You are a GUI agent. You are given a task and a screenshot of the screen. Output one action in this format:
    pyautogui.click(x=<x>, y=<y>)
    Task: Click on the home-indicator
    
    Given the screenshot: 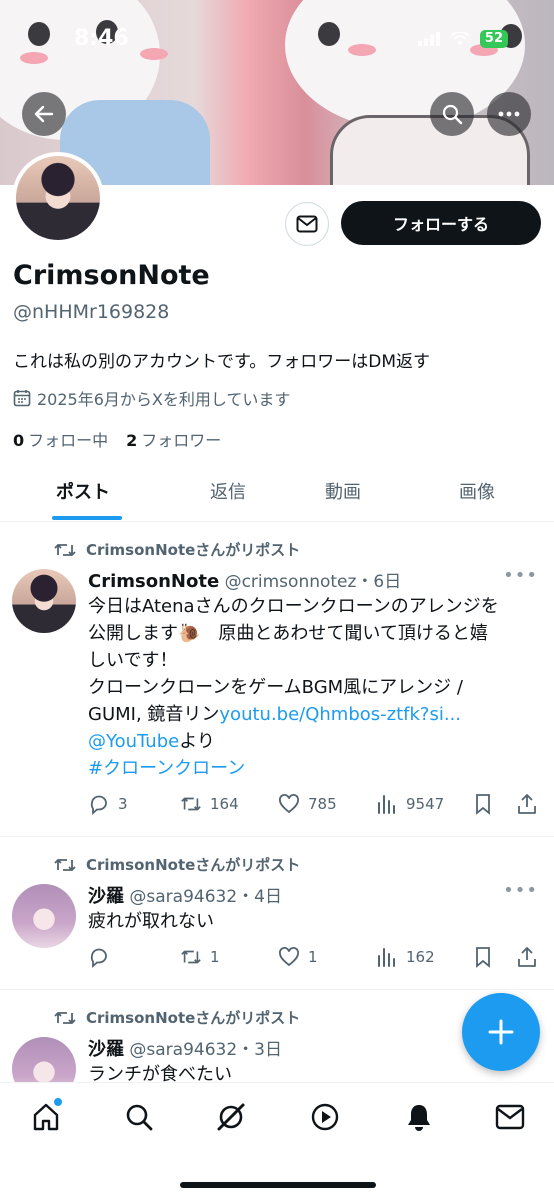 What is the action you would take?
    pyautogui.click(x=278, y=1185)
    